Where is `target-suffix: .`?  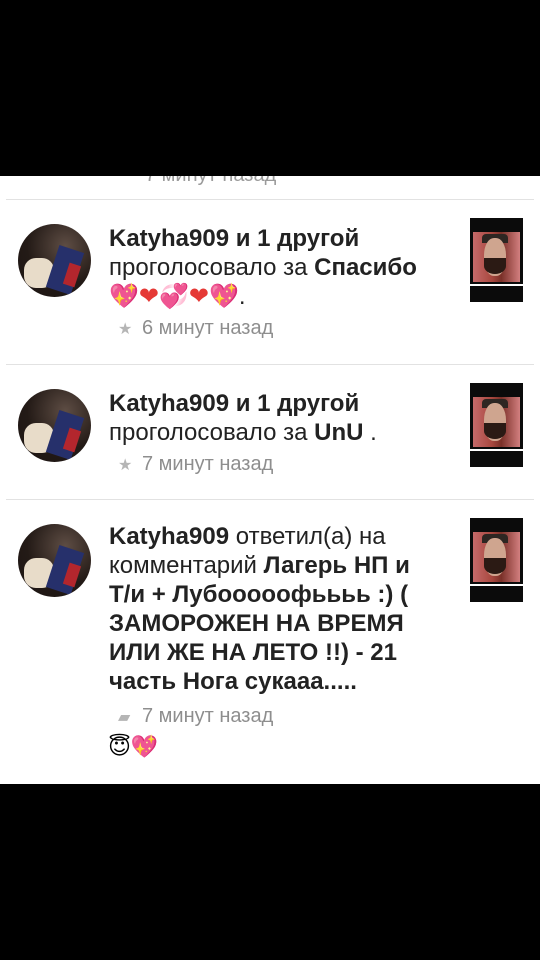 target-suffix: . is located at coordinates (373, 432).